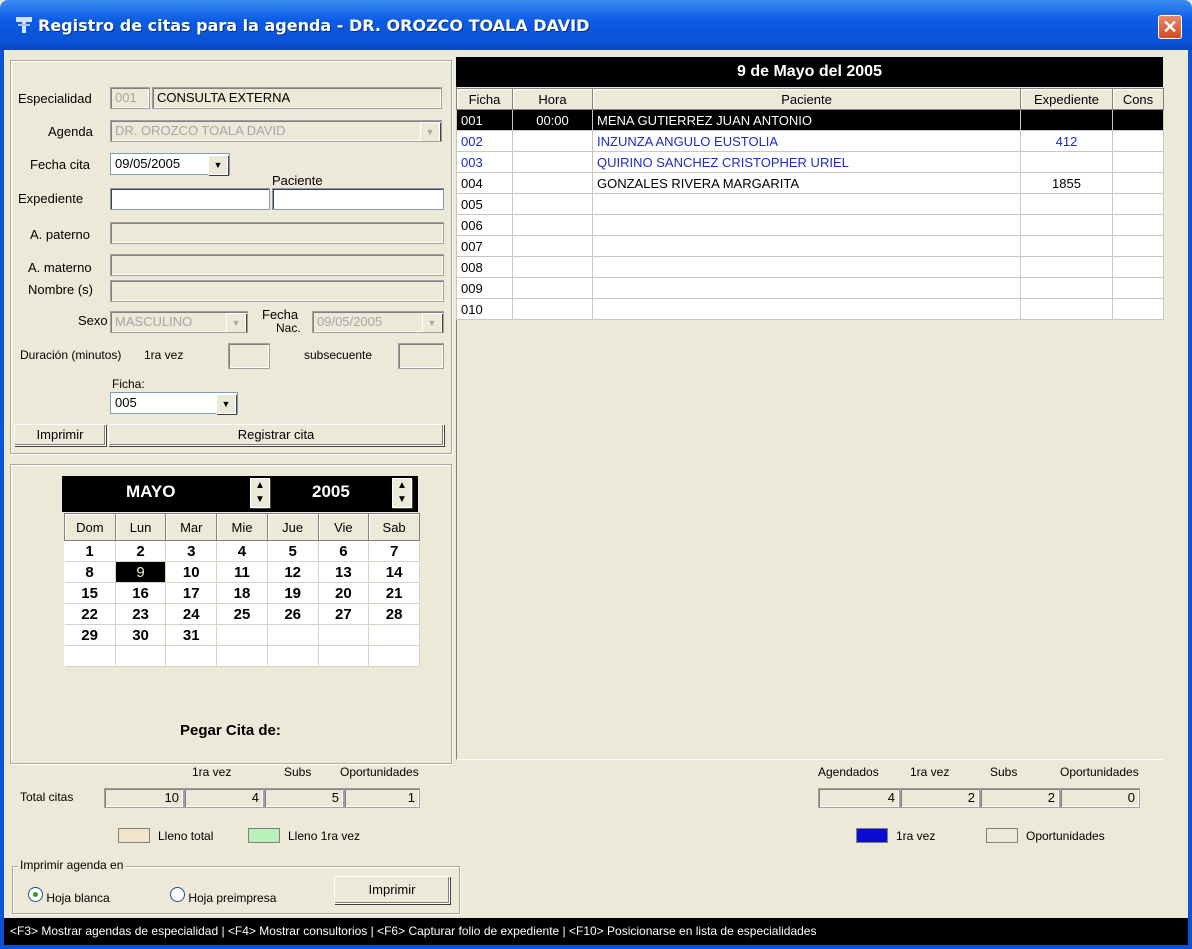 This screenshot has width=1192, height=949. What do you see at coordinates (484, 225) in the screenshot?
I see `cell-ficha: 006` at bounding box center [484, 225].